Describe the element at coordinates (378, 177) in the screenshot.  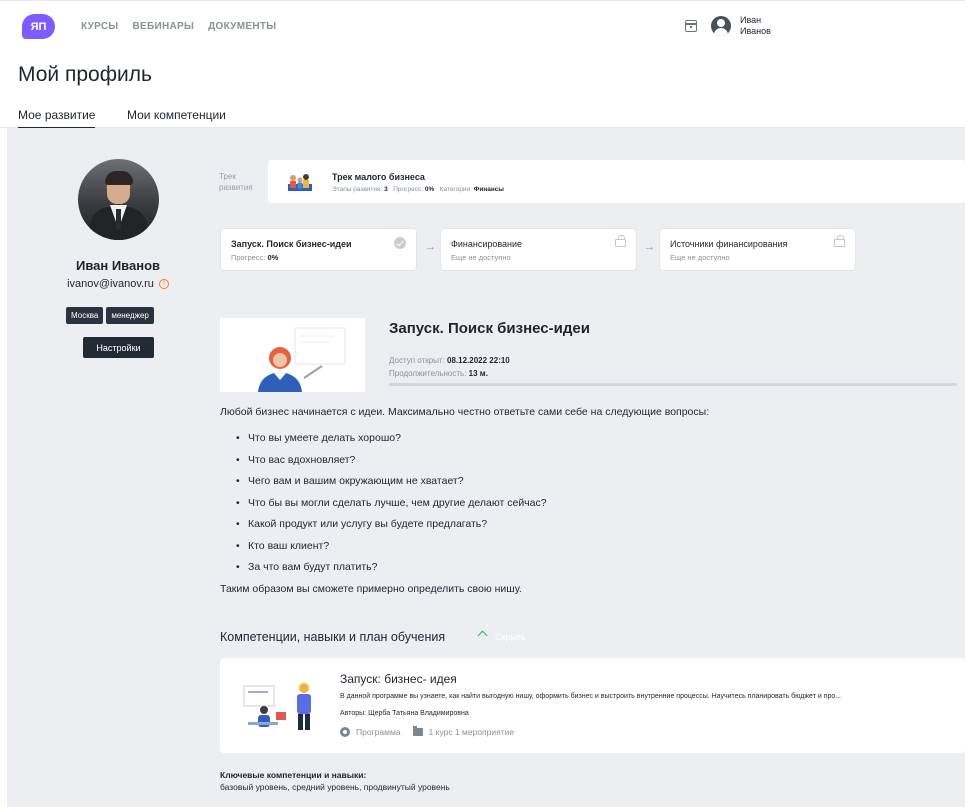
I see `track-title: Трек малого бизнеса` at that location.